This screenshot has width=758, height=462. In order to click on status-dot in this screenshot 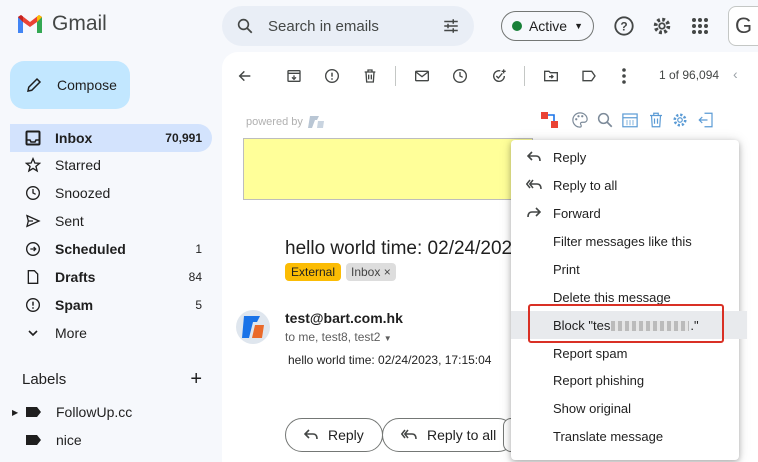, I will do `click(516, 26)`.